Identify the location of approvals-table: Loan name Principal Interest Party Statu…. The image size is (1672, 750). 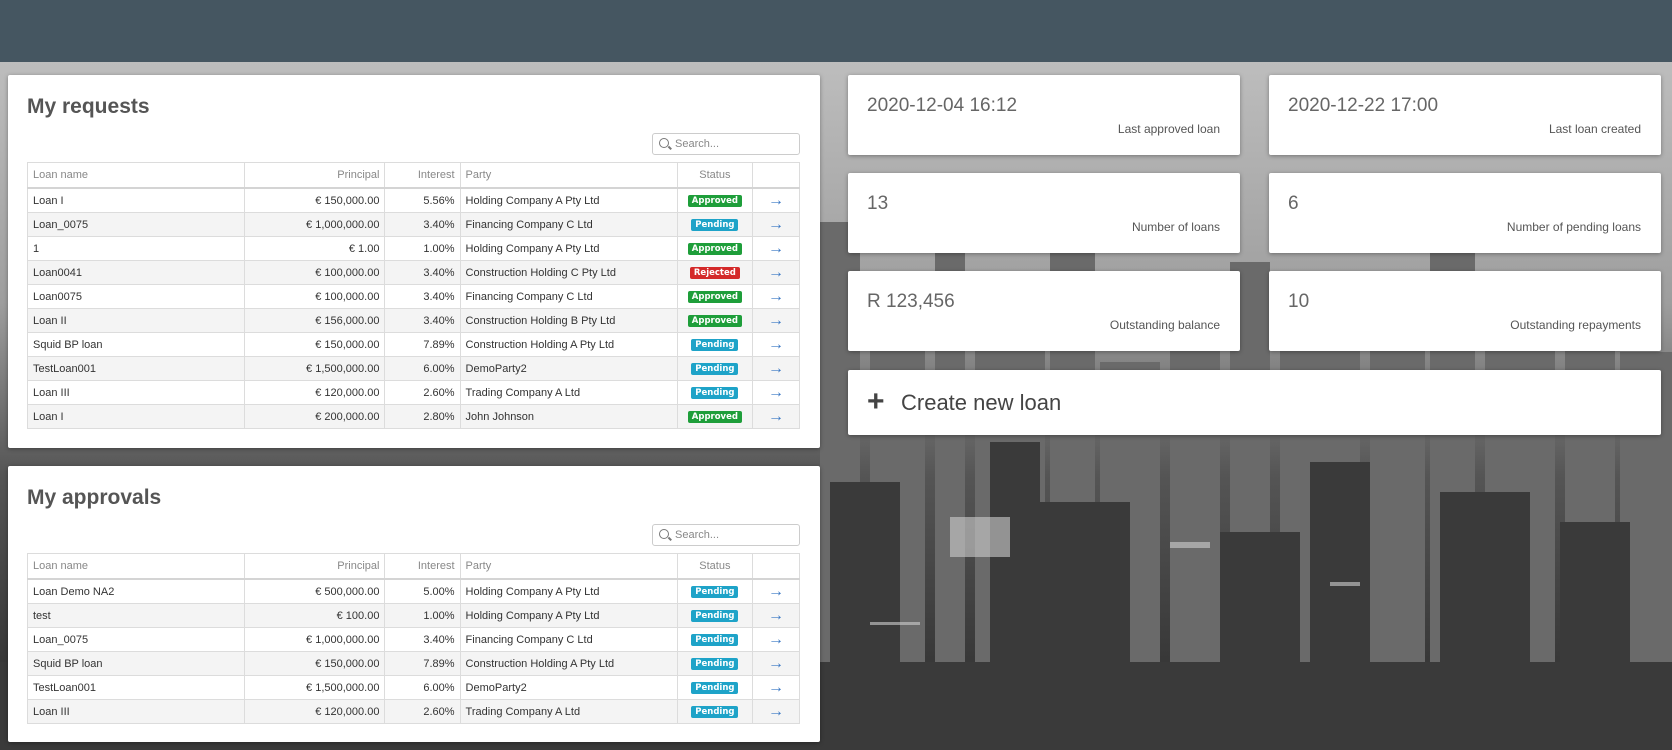
(413, 638).